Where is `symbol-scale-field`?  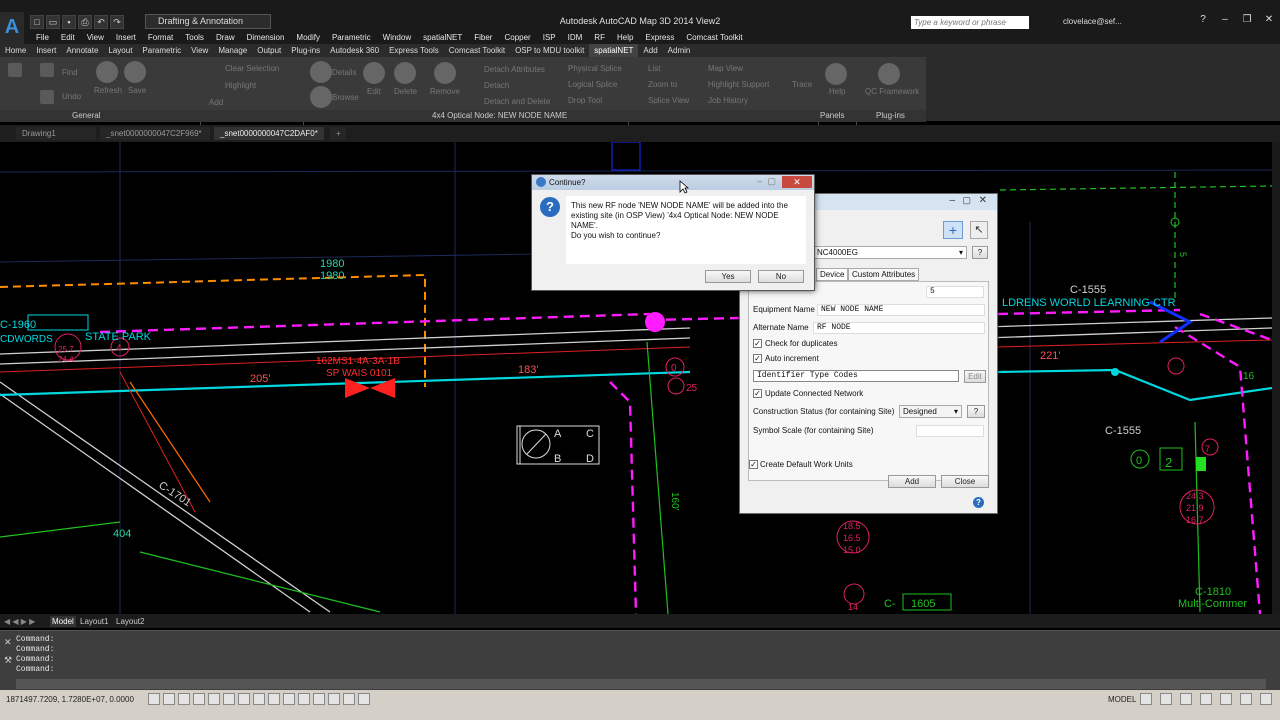 symbol-scale-field is located at coordinates (950, 431).